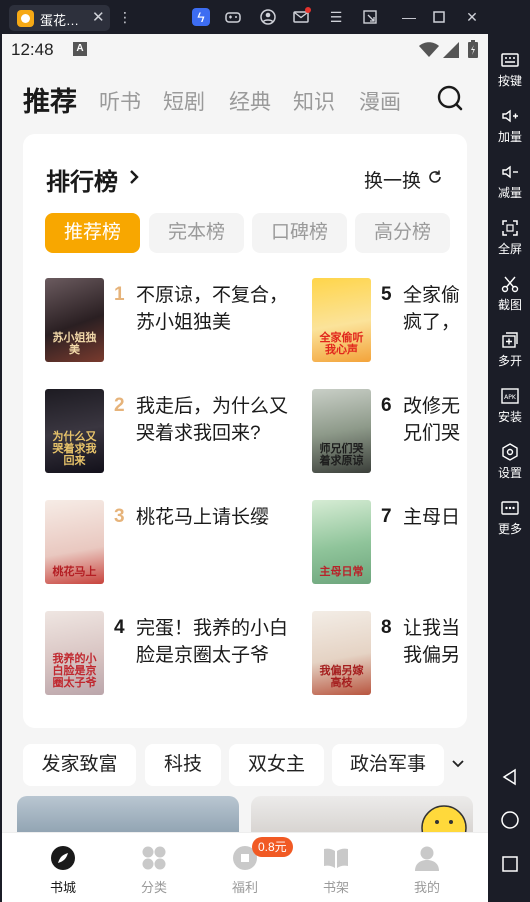  What do you see at coordinates (250, 101) in the screenshot?
I see `tab-classic: 经典` at bounding box center [250, 101].